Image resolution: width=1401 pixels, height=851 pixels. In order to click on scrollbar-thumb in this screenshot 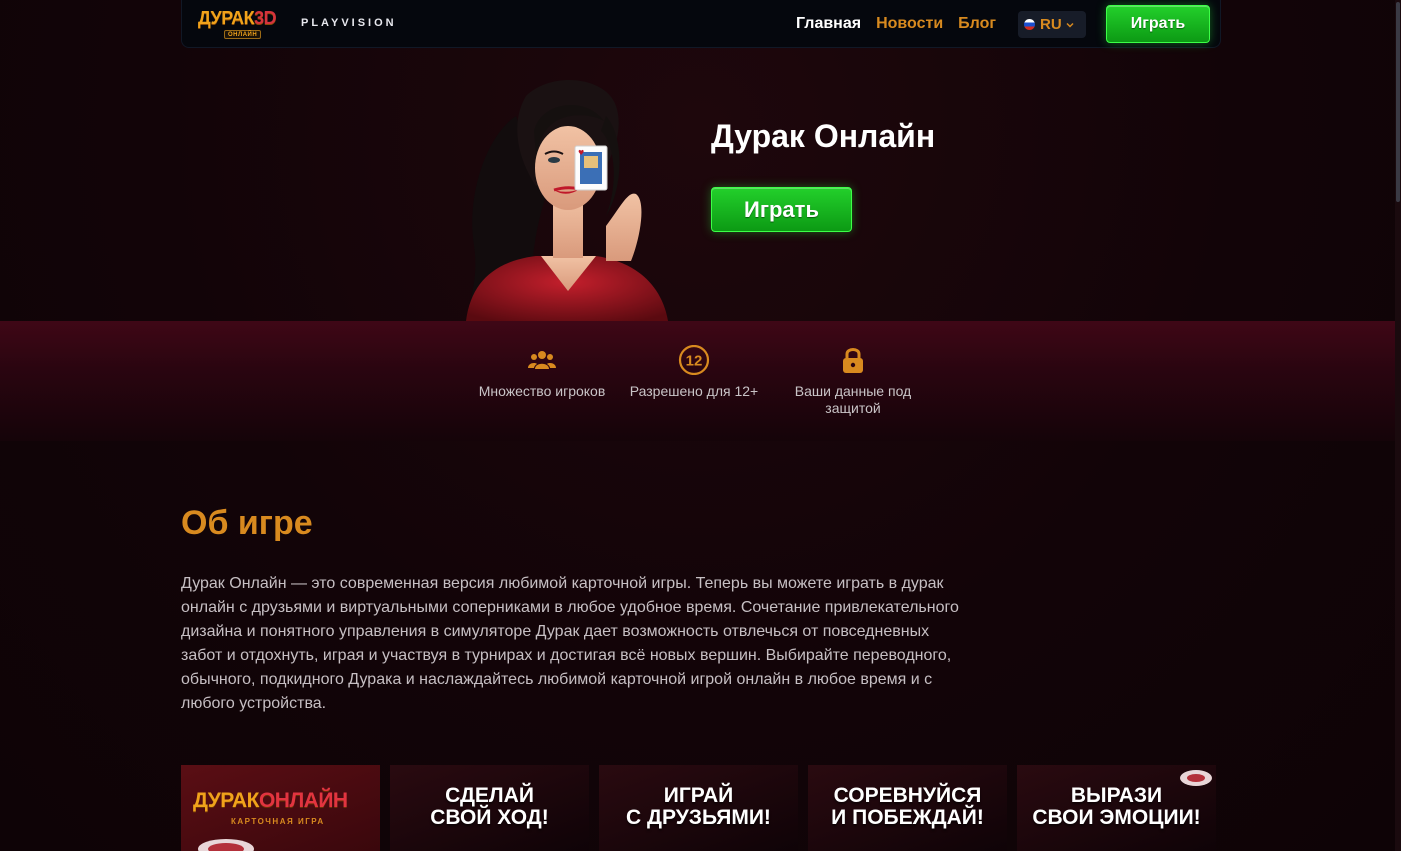, I will do `click(1398, 102)`.